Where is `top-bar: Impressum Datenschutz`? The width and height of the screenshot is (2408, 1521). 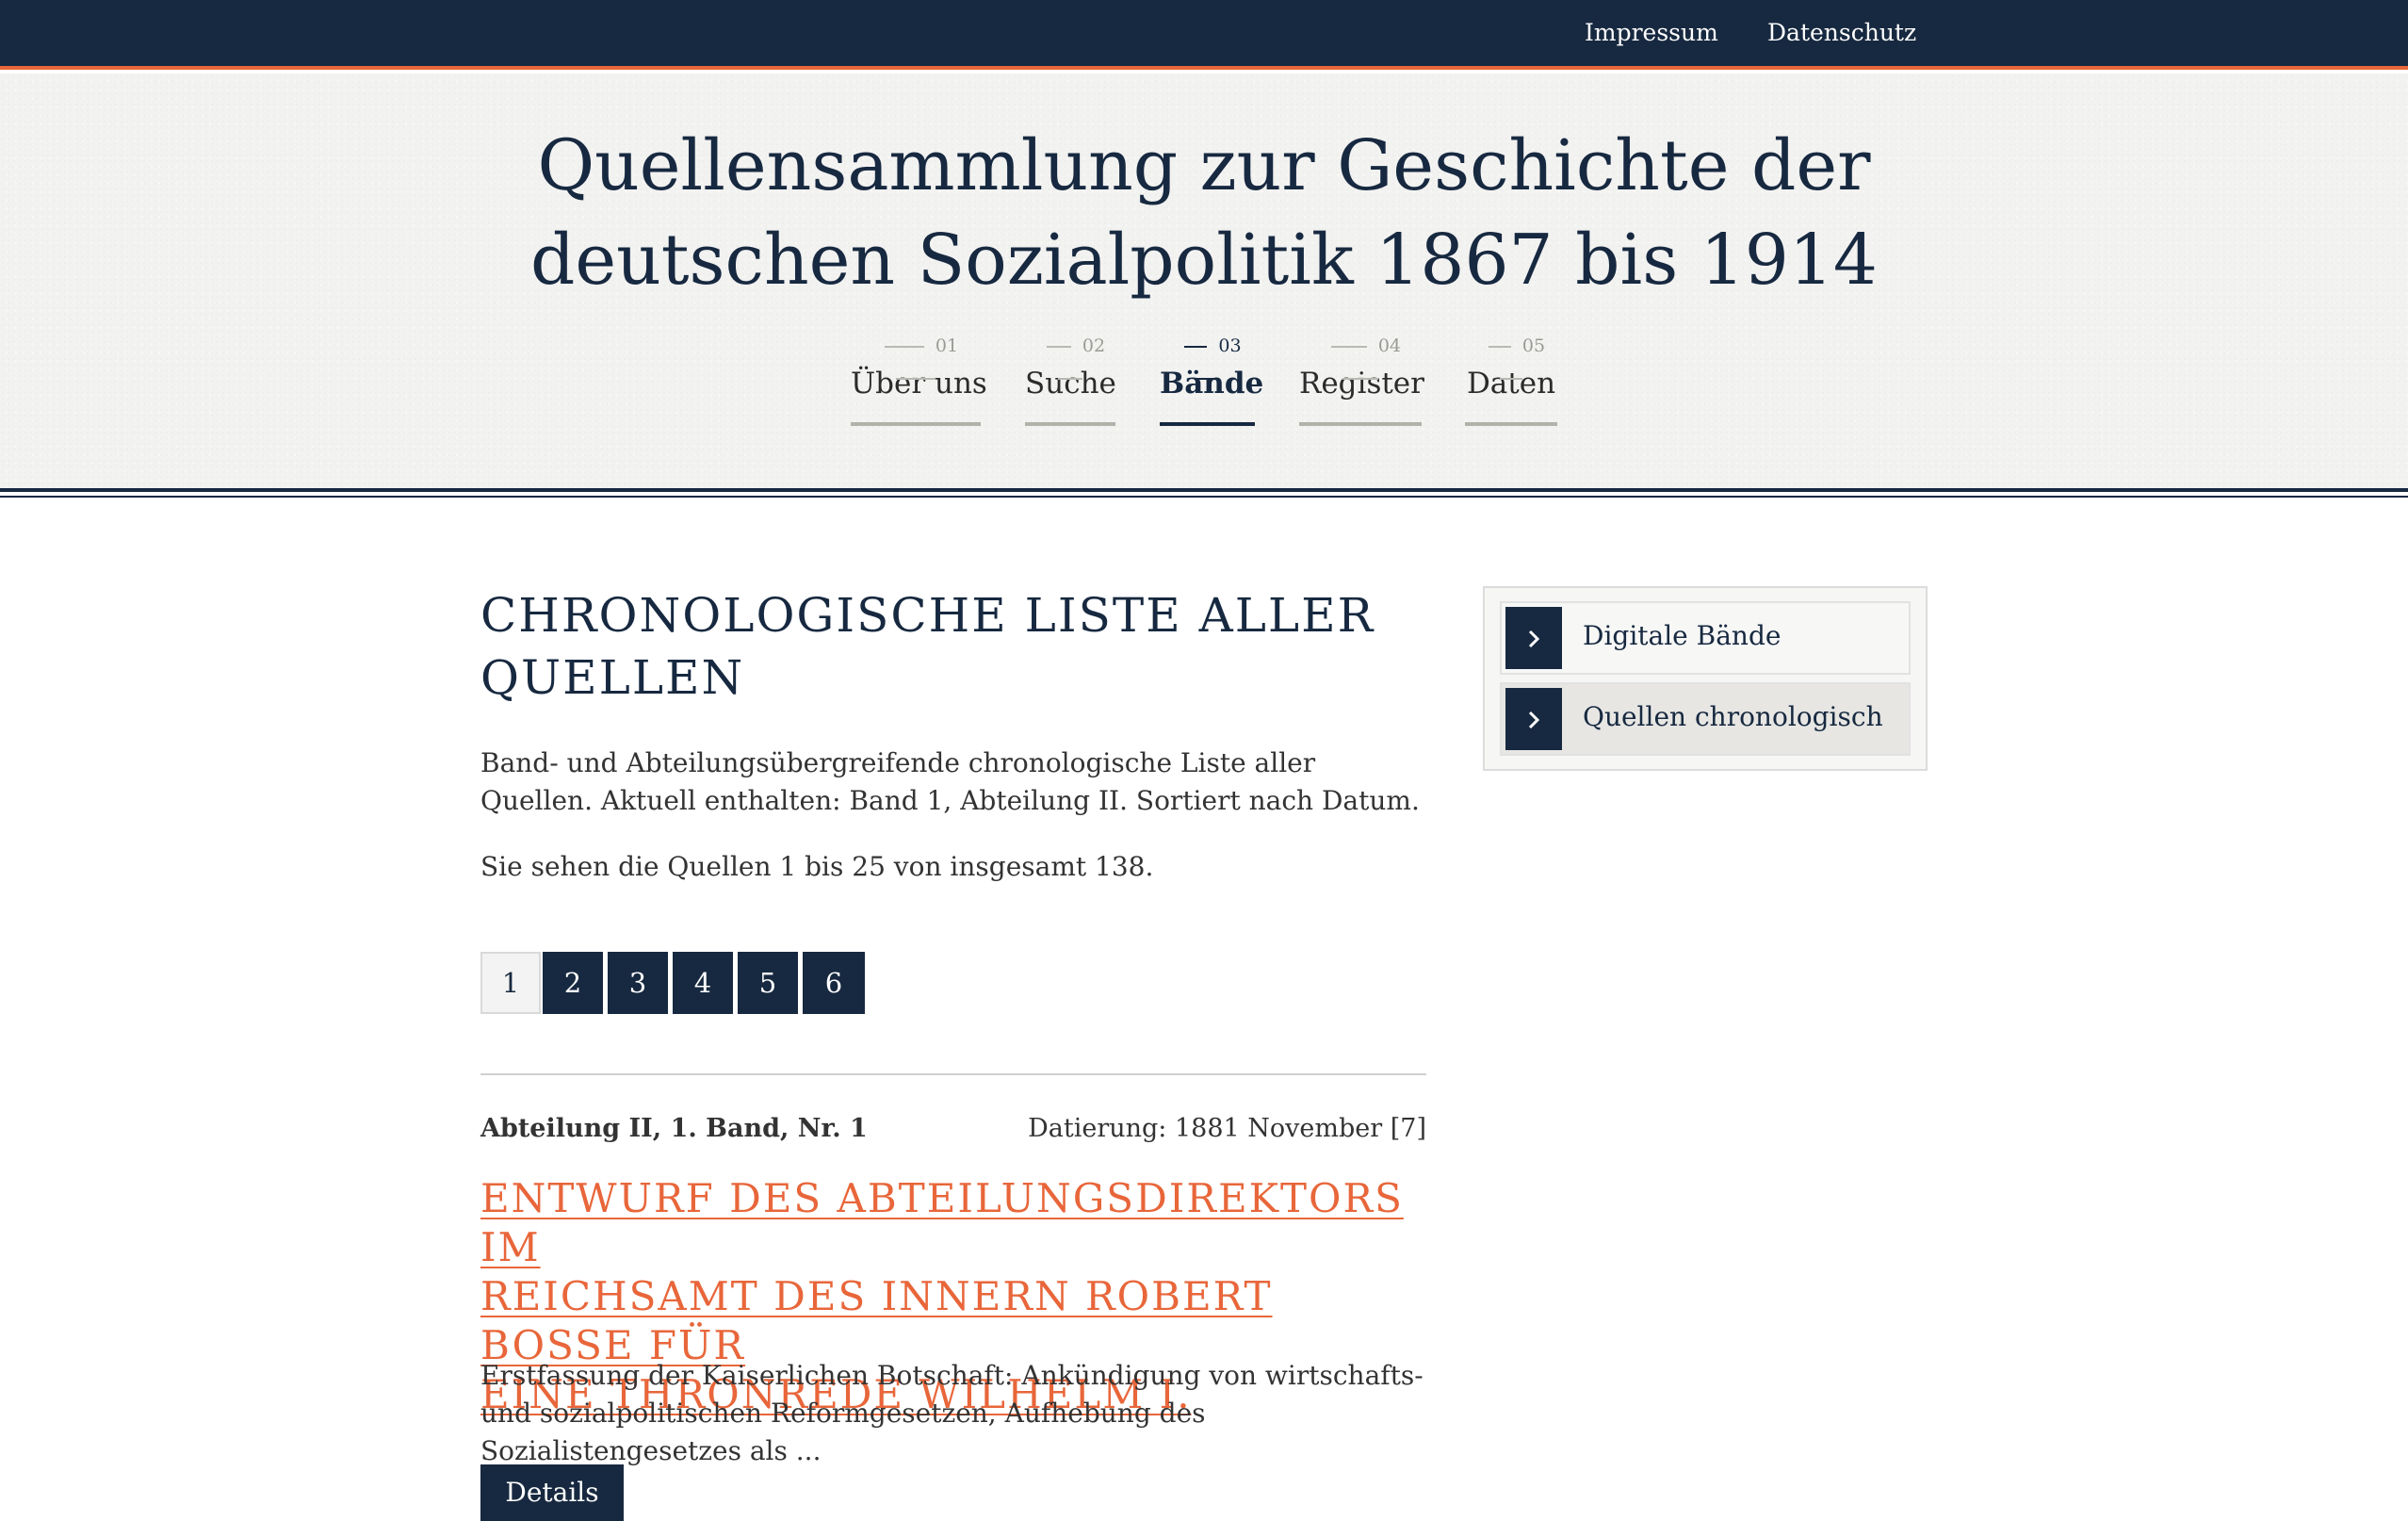 top-bar: Impressum Datenschutz is located at coordinates (1204, 35).